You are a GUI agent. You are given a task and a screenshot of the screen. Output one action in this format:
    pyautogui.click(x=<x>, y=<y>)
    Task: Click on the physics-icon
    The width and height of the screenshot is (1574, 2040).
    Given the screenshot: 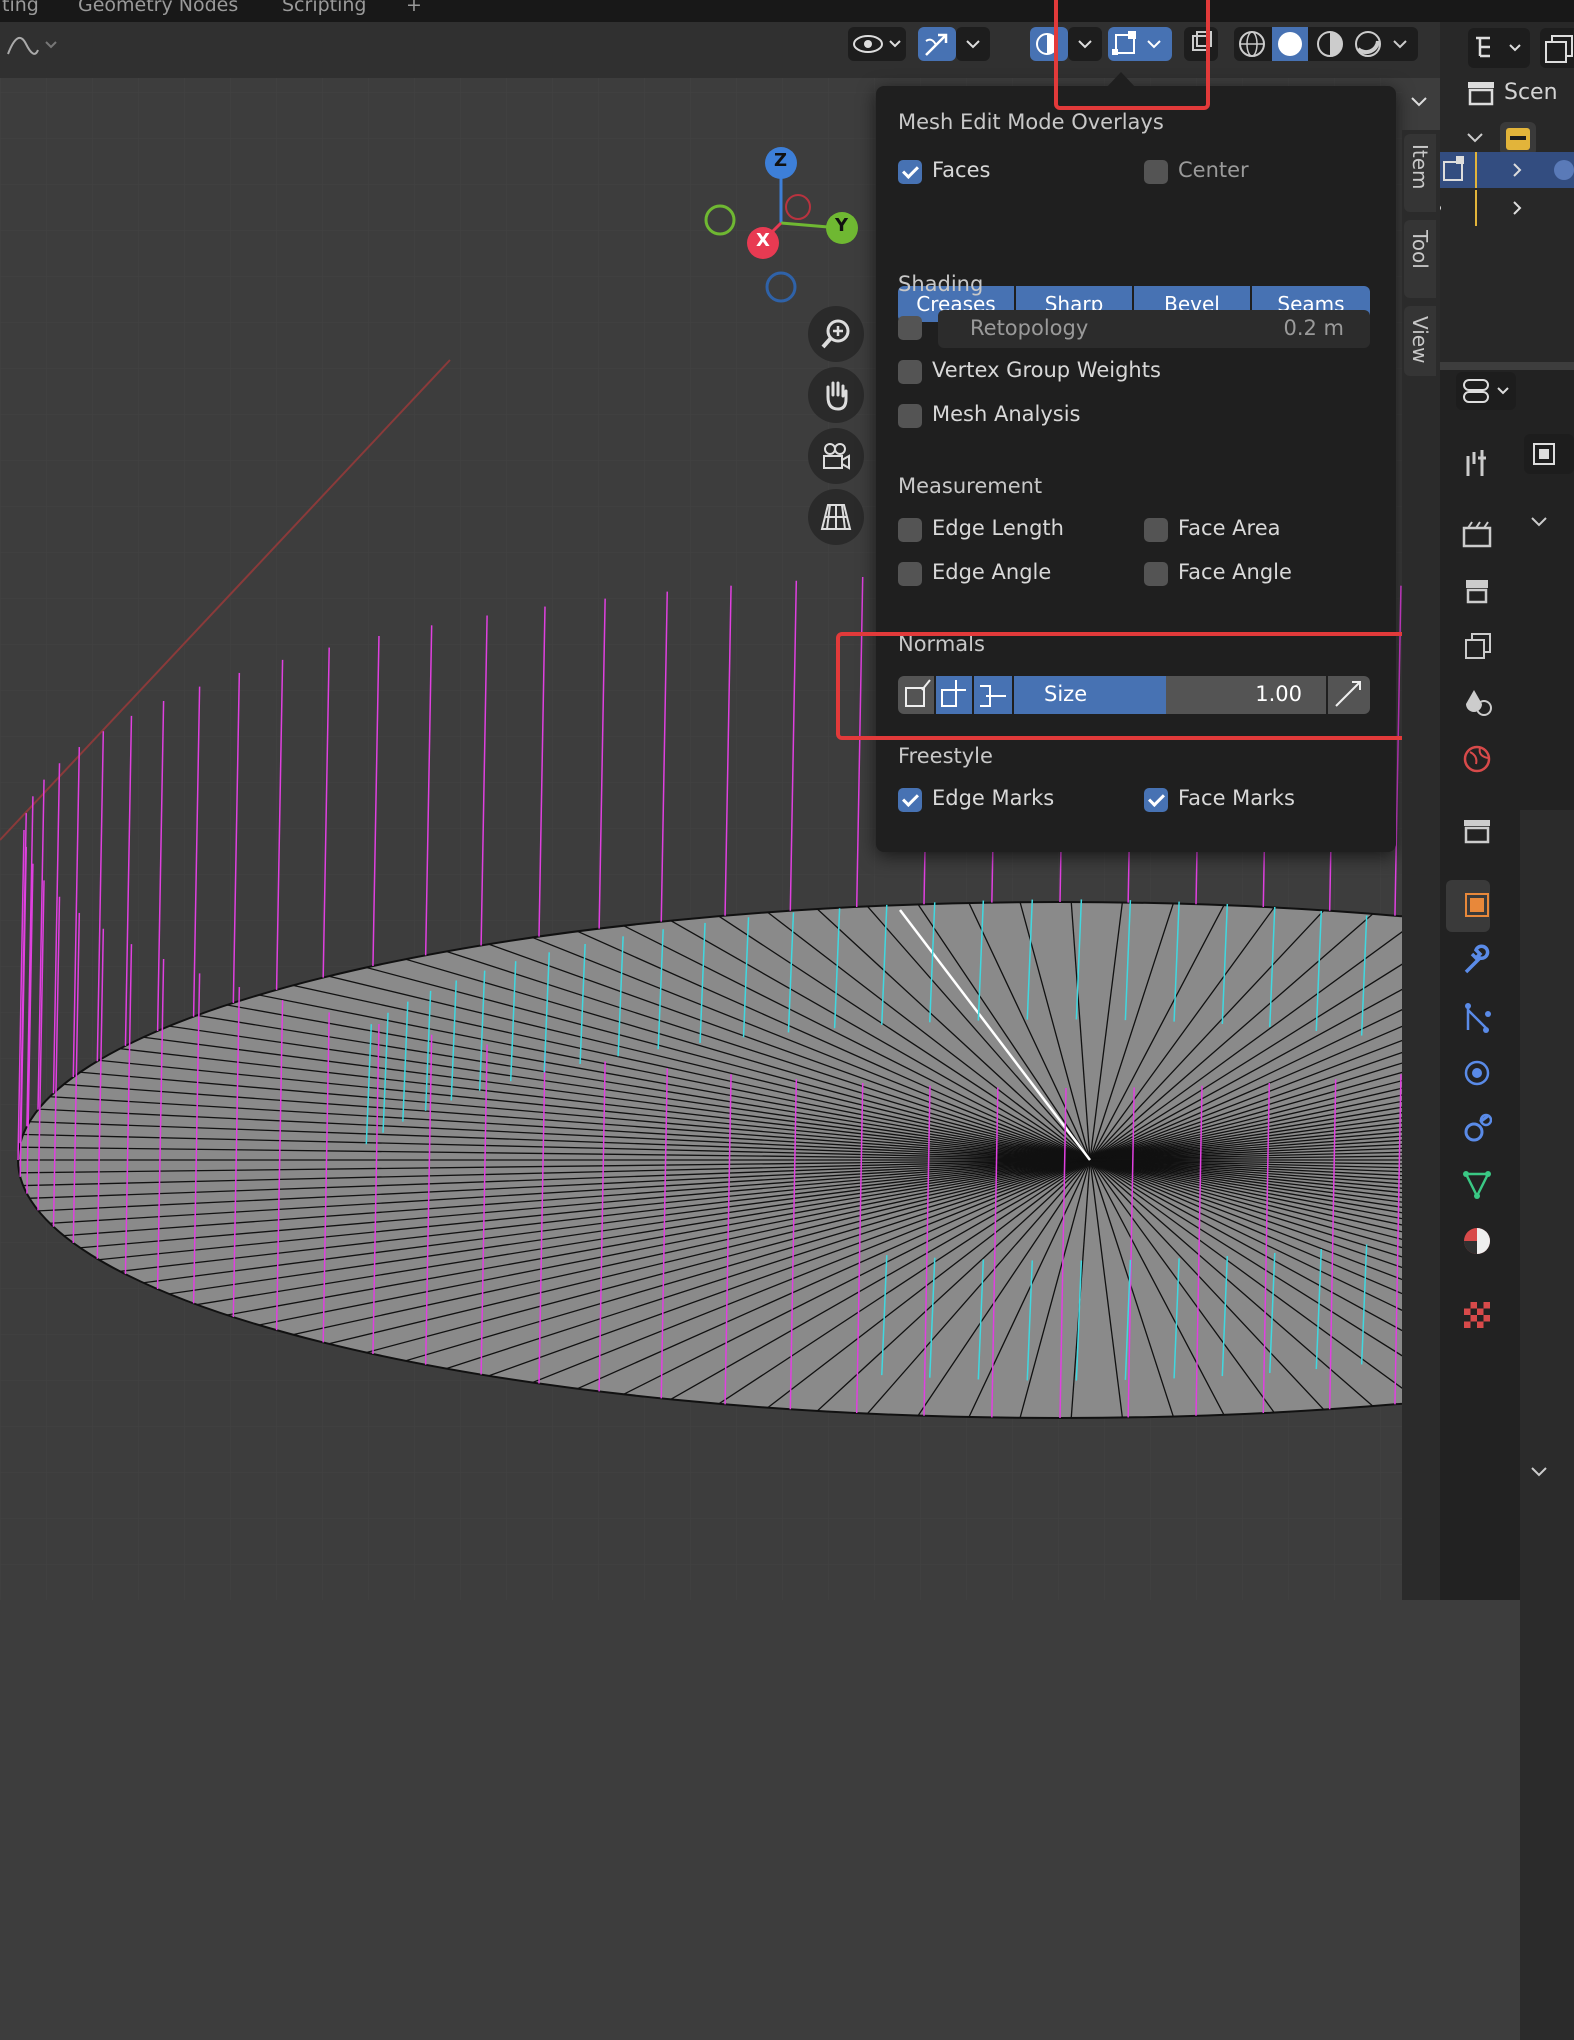 What is the action you would take?
    pyautogui.click(x=1477, y=1073)
    